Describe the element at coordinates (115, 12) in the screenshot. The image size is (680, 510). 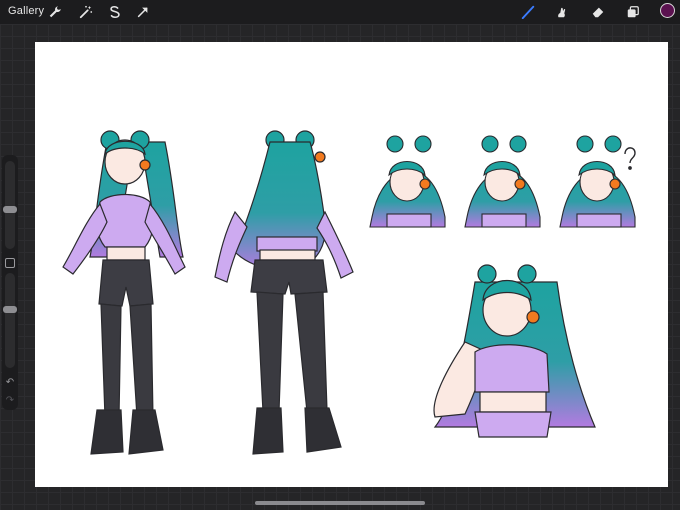
I see `selection-icon` at that location.